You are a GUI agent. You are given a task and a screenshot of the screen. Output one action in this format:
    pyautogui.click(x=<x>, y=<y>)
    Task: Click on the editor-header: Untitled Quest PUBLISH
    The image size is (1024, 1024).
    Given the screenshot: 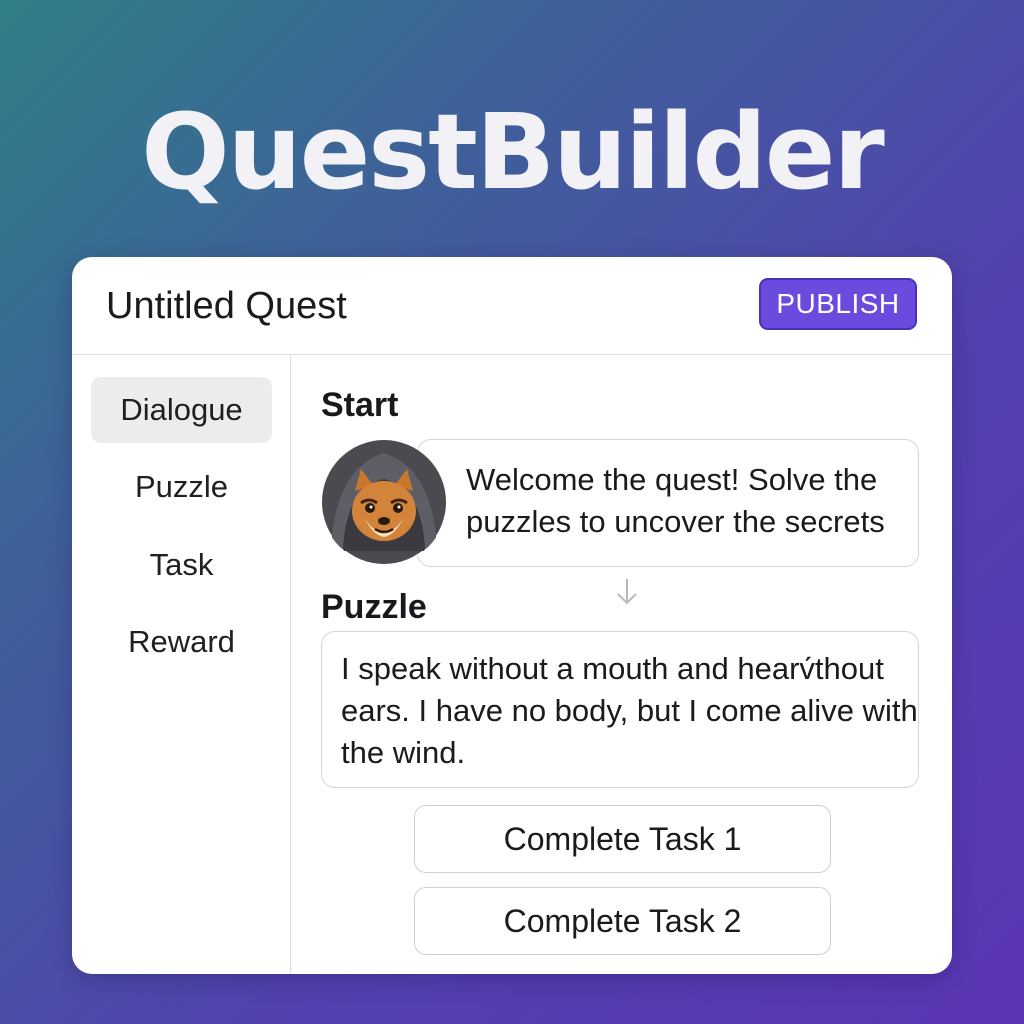 What is the action you would take?
    pyautogui.click(x=512, y=306)
    